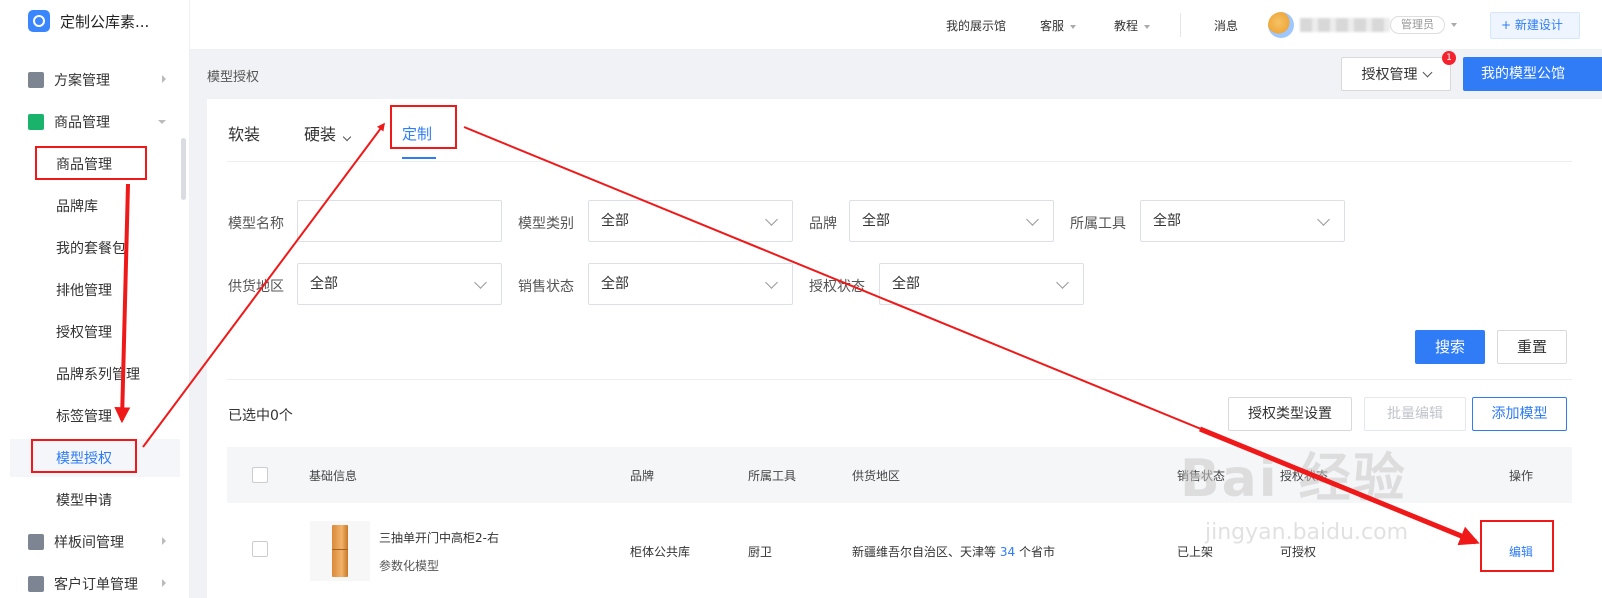 The height and width of the screenshot is (598, 1602). Describe the element at coordinates (1226, 25) in the screenshot. I see `messages-link: 消息` at that location.